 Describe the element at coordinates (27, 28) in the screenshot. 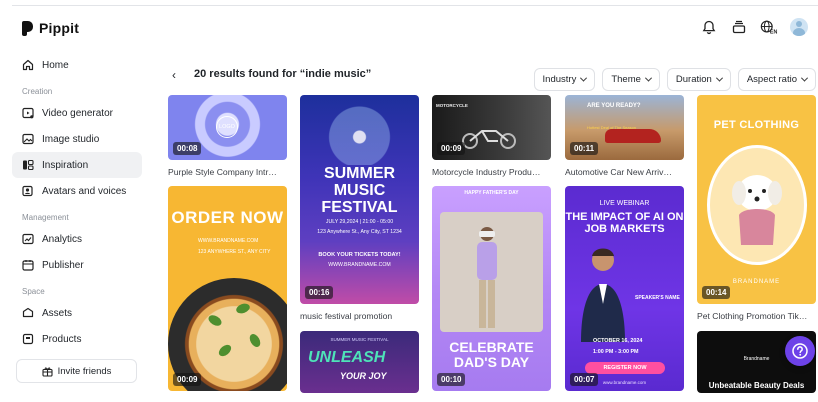

I see `pippit-logo-icon` at that location.